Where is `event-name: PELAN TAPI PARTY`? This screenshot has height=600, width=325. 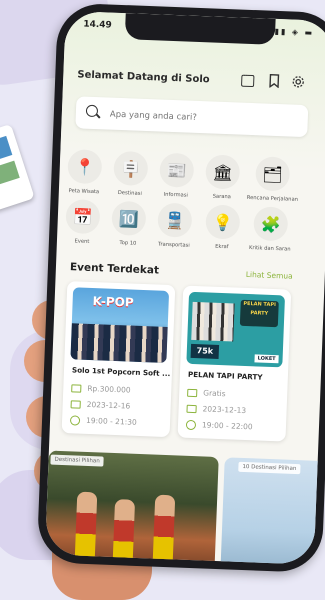 event-name: PELAN TAPI PARTY is located at coordinates (225, 375).